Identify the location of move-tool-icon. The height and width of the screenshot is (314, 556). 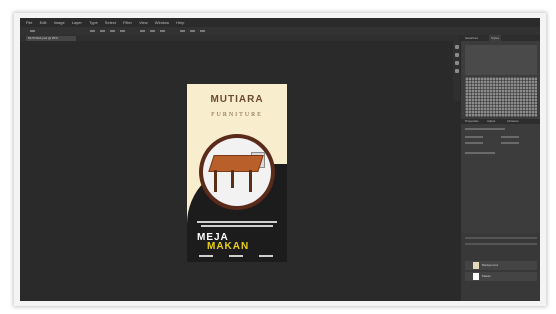
(32, 31).